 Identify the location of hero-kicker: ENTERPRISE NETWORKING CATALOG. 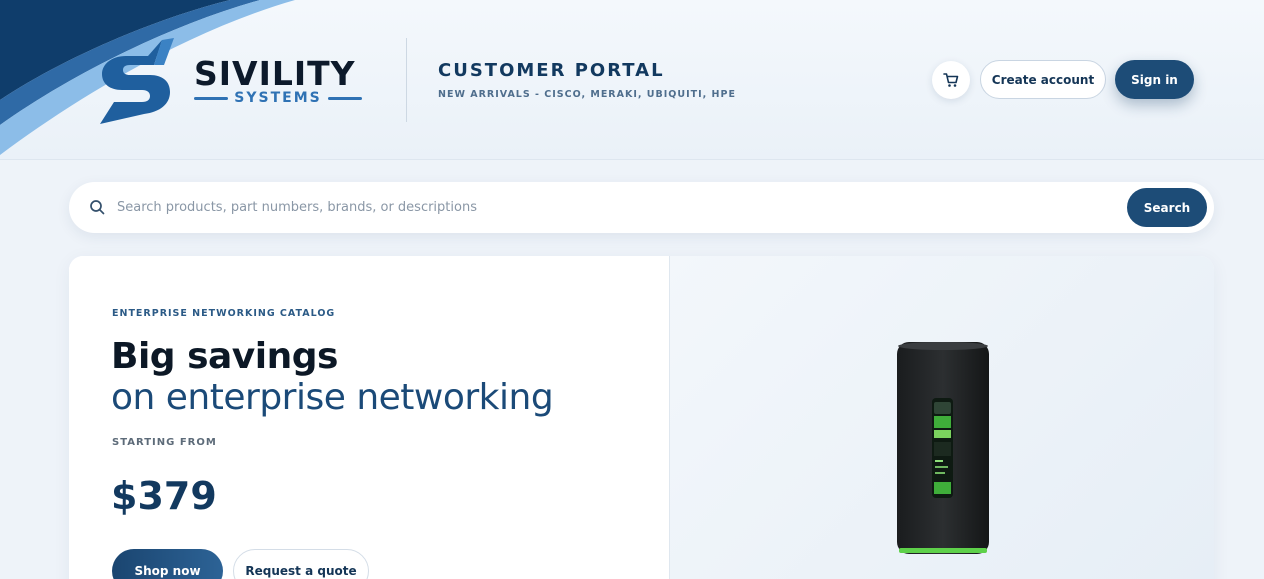
(224, 313).